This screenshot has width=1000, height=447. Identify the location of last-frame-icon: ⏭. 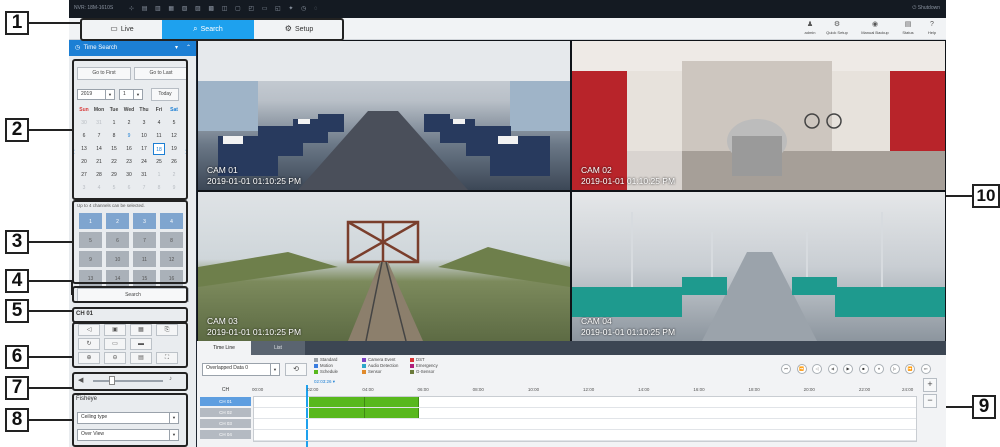
(925, 369).